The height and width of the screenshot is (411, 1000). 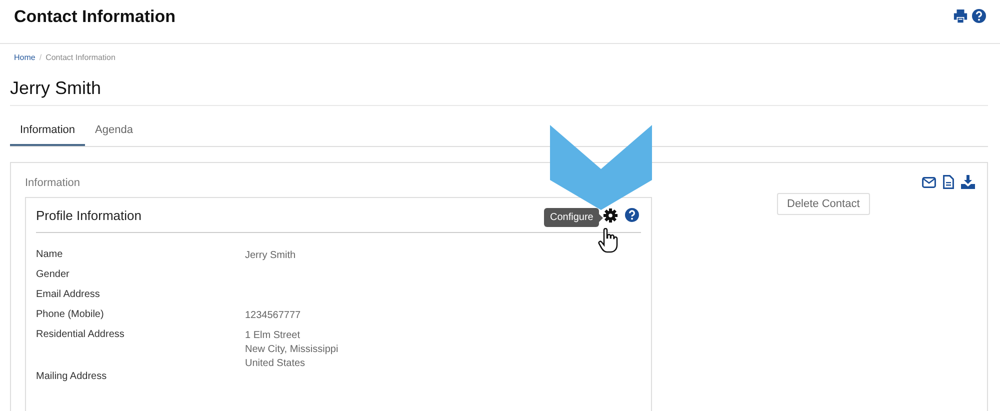 I want to click on panel-title: Information, so click(x=53, y=182).